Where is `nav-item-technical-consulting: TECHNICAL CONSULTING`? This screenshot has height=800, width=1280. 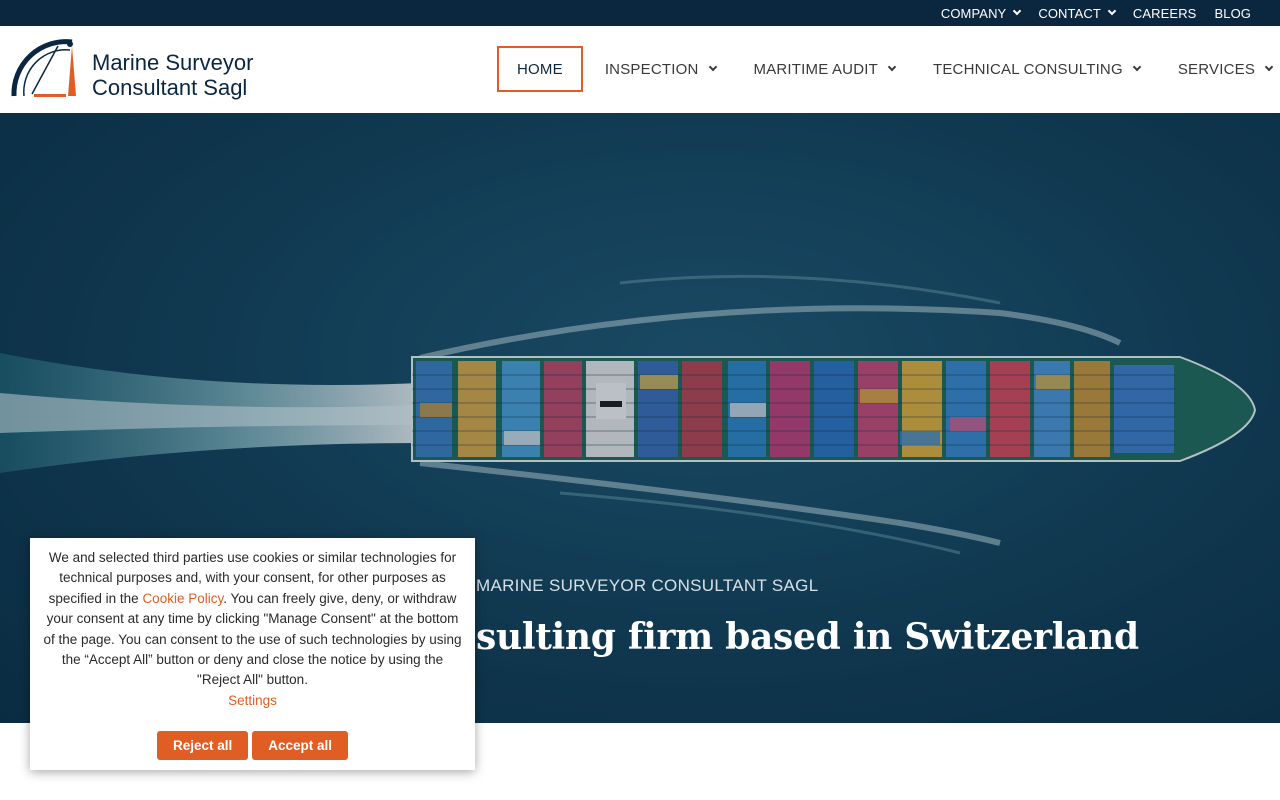 nav-item-technical-consulting: TECHNICAL CONSULTING is located at coordinates (1037, 69).